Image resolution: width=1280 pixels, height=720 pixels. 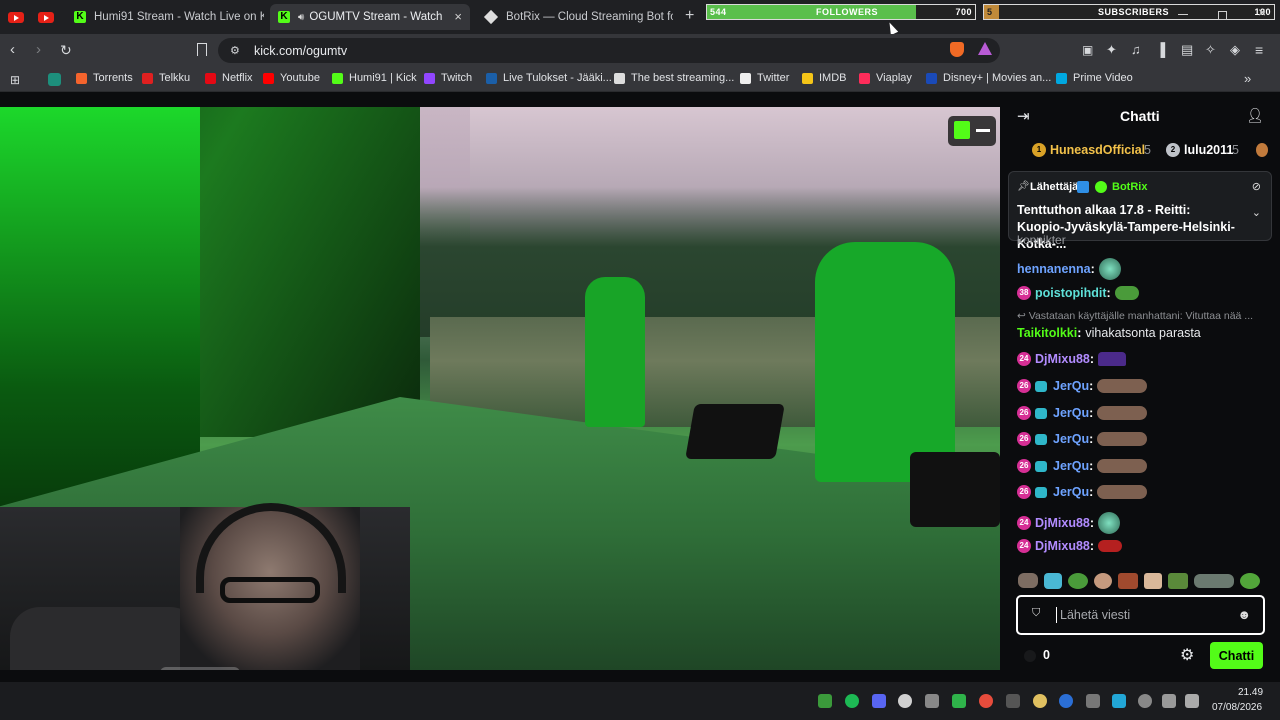 I want to click on chat-username: hennanenna, so click(x=1054, y=269).